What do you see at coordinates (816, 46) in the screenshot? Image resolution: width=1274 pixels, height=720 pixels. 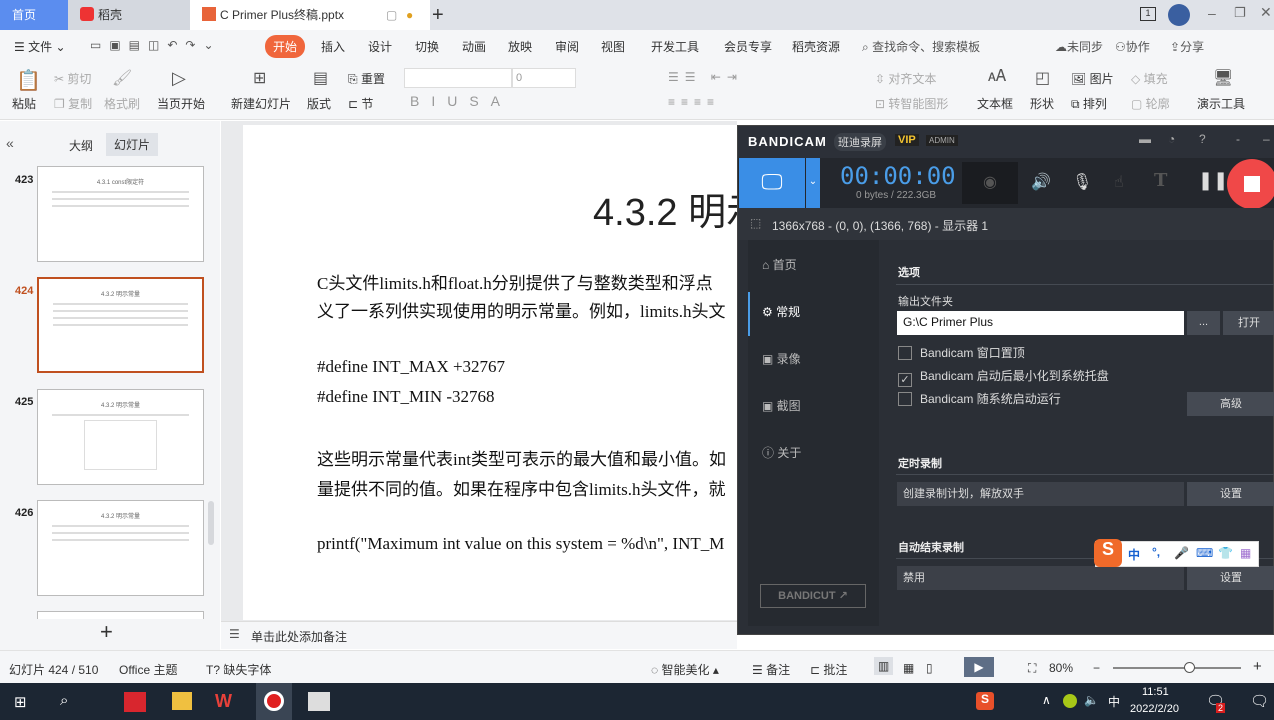 I see `menu-docer-resources: 稻壳资源` at bounding box center [816, 46].